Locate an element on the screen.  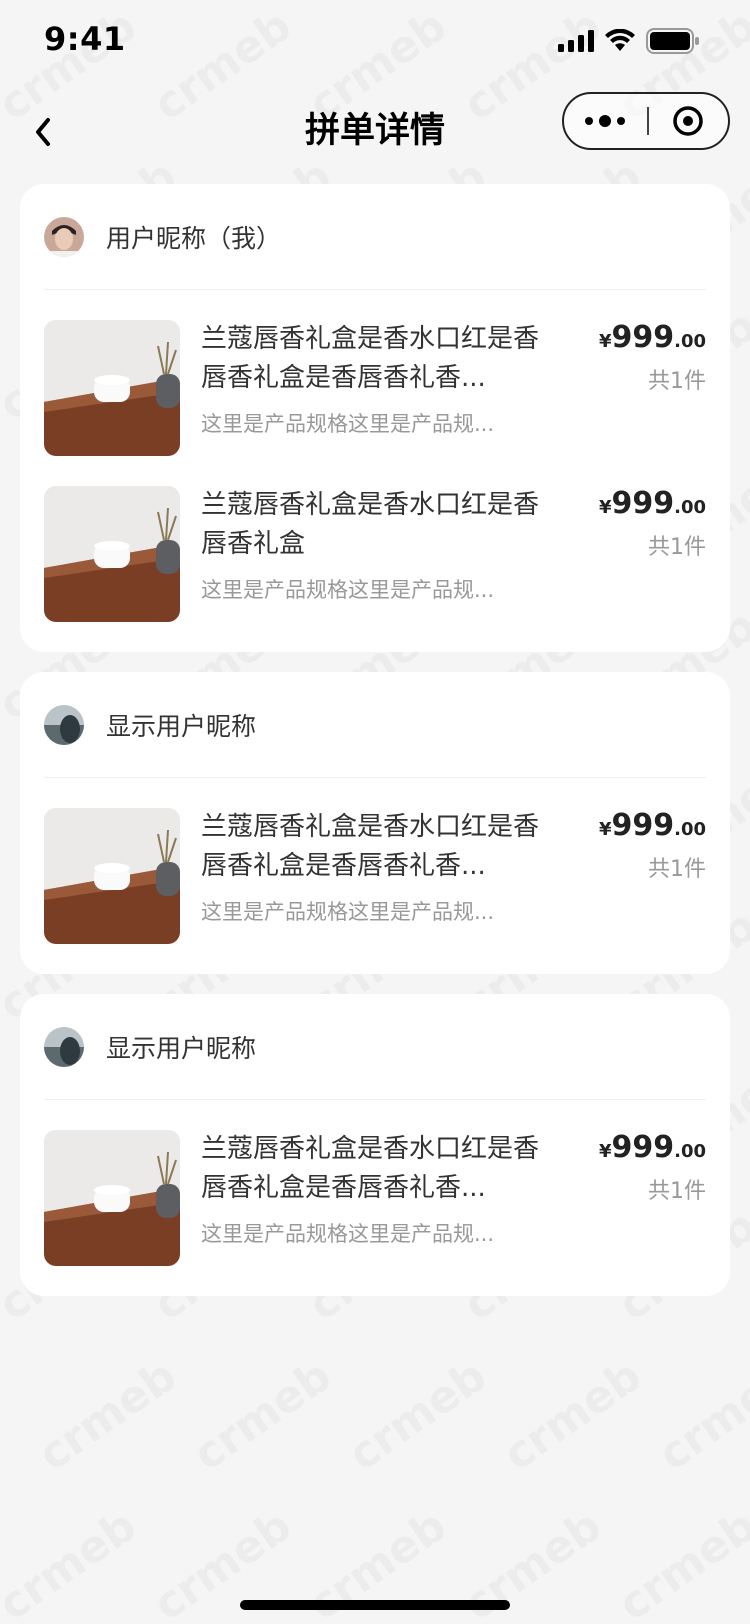
close-mini-program-button is located at coordinates (688, 121).